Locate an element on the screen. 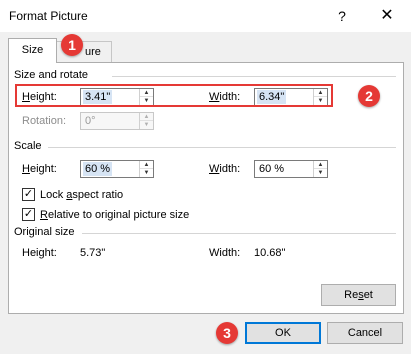  close-button: ✕ is located at coordinates (387, 16).